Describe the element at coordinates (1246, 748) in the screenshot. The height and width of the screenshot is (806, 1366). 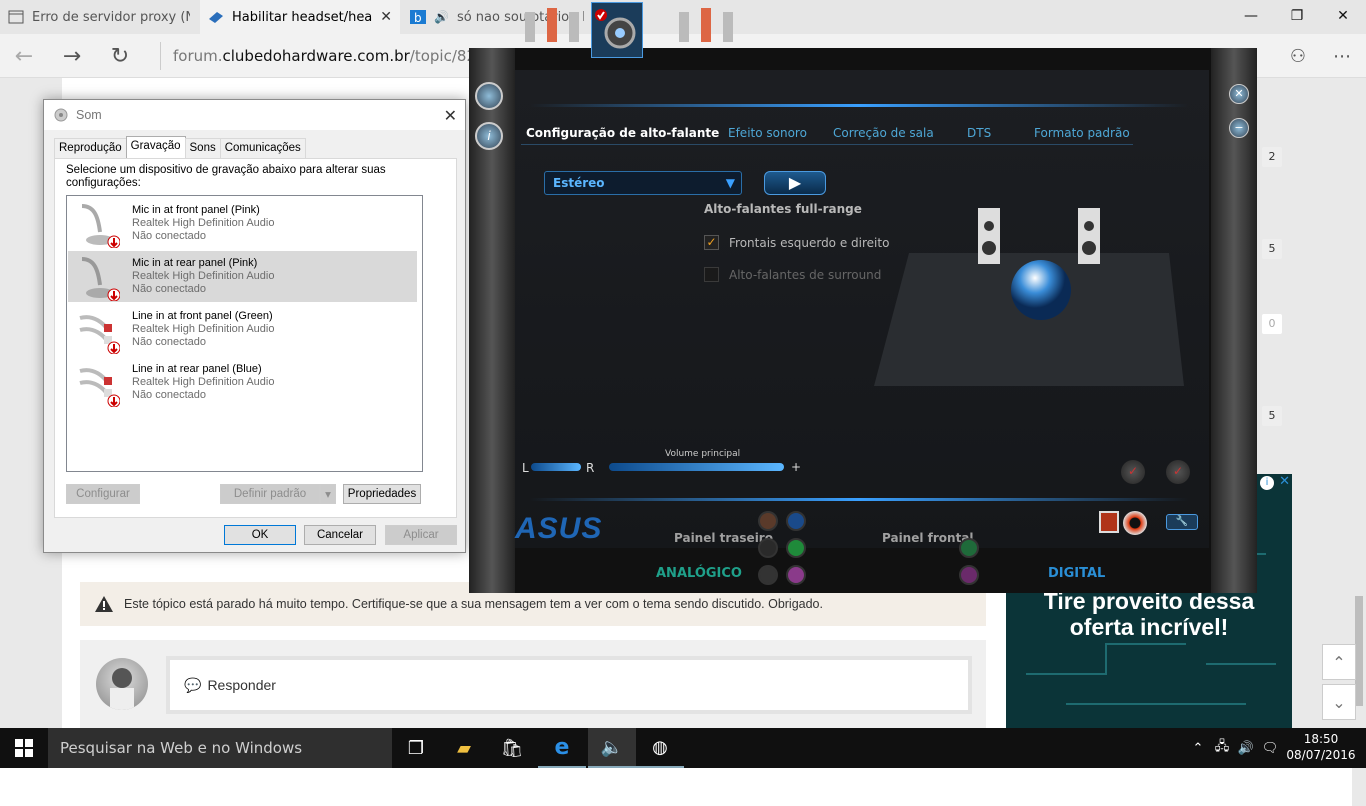
I see `volume-icon: 🔊` at that location.